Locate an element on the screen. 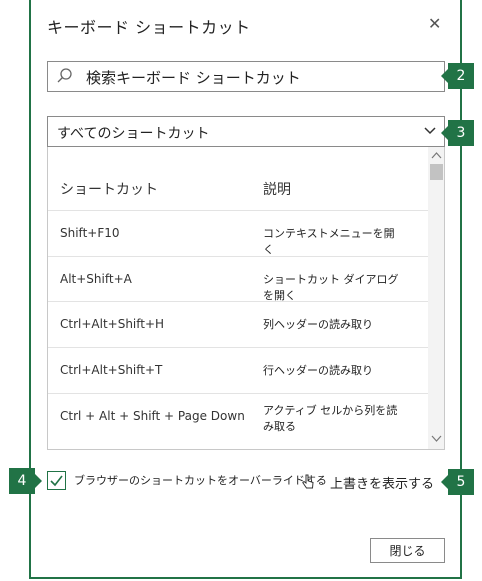  close-button: 閉じる is located at coordinates (407, 550).